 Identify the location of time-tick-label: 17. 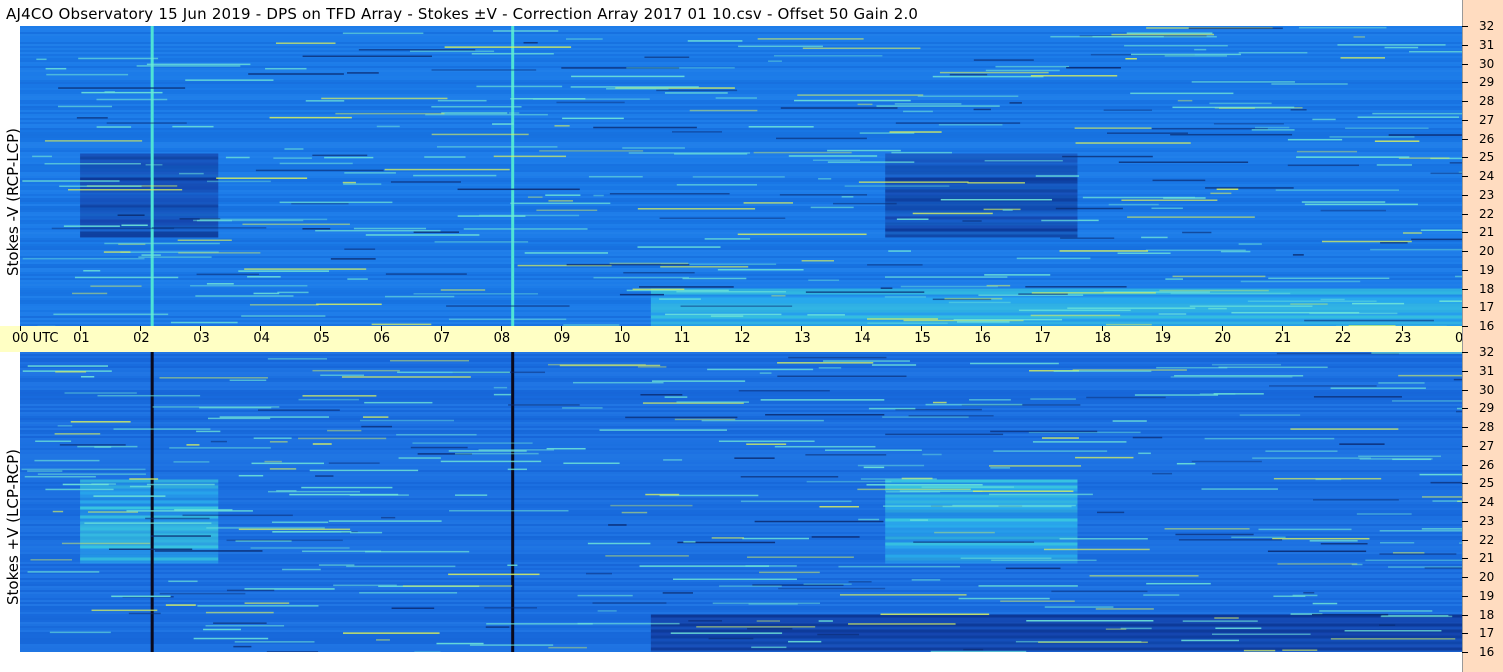
(1042, 338).